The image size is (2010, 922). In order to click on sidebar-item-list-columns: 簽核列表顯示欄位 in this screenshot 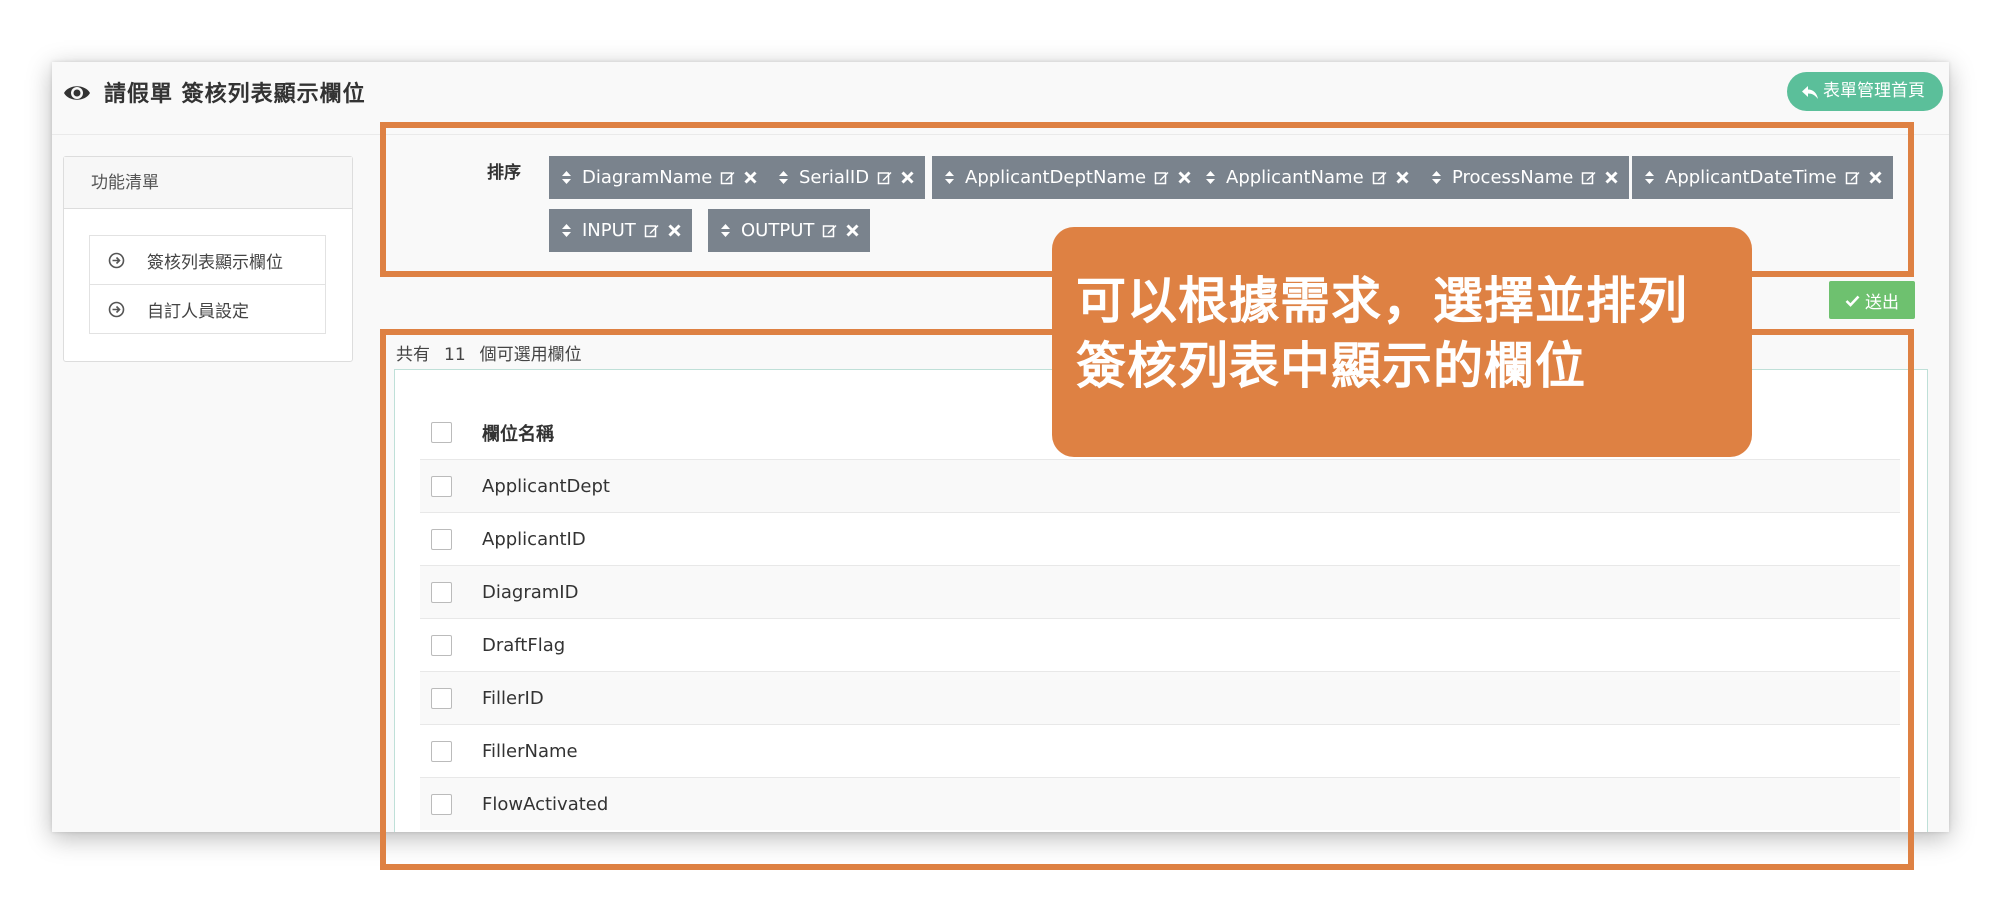, I will do `click(207, 260)`.